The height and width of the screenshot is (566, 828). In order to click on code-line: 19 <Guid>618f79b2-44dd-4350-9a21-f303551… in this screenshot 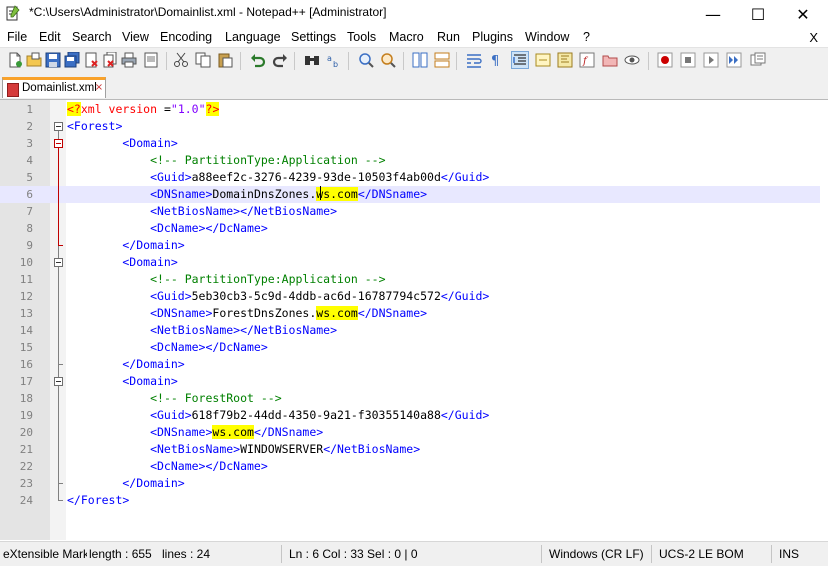, I will do `click(410, 415)`.